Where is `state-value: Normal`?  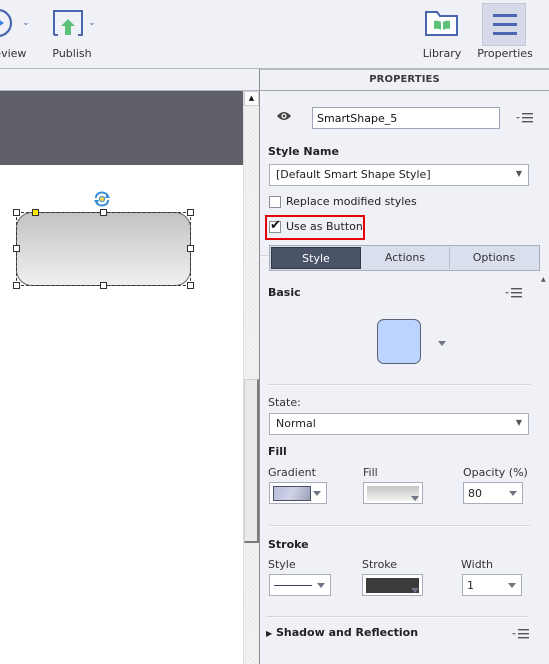 state-value: Normal is located at coordinates (296, 423).